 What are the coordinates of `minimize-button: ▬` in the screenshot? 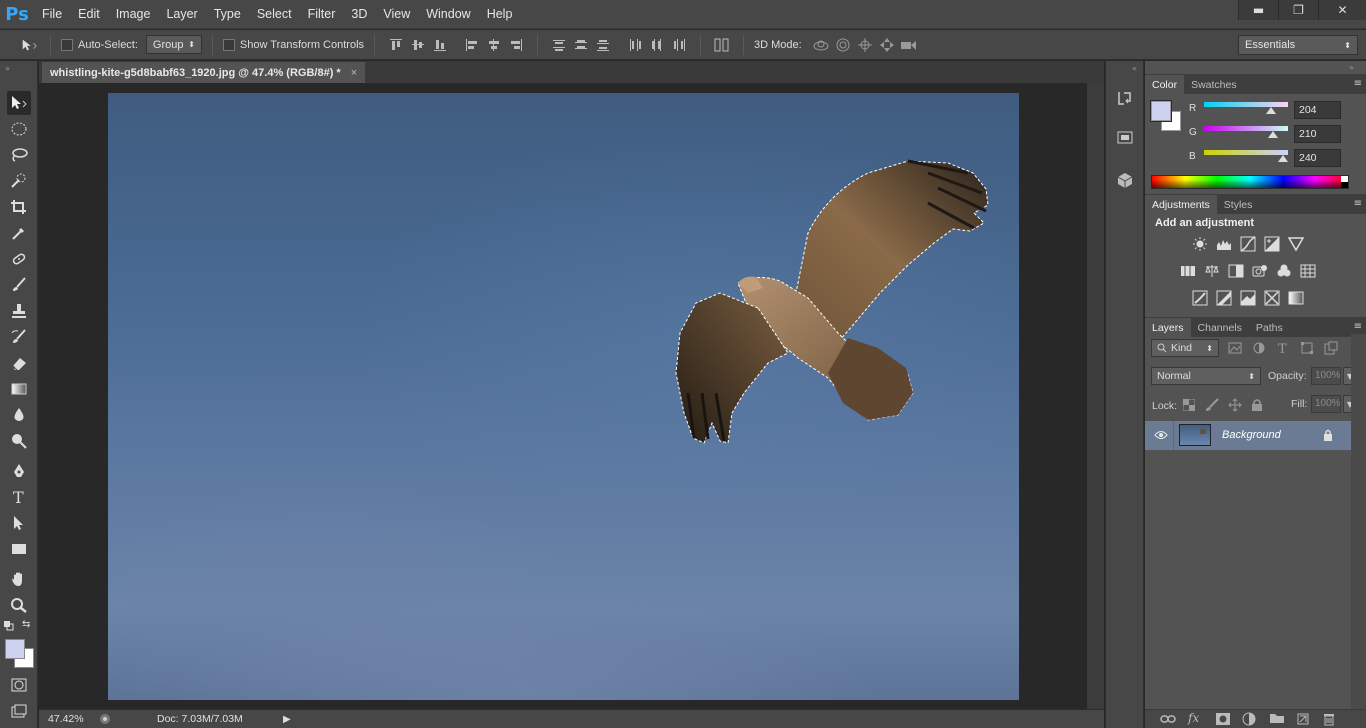 It's located at (1258, 10).